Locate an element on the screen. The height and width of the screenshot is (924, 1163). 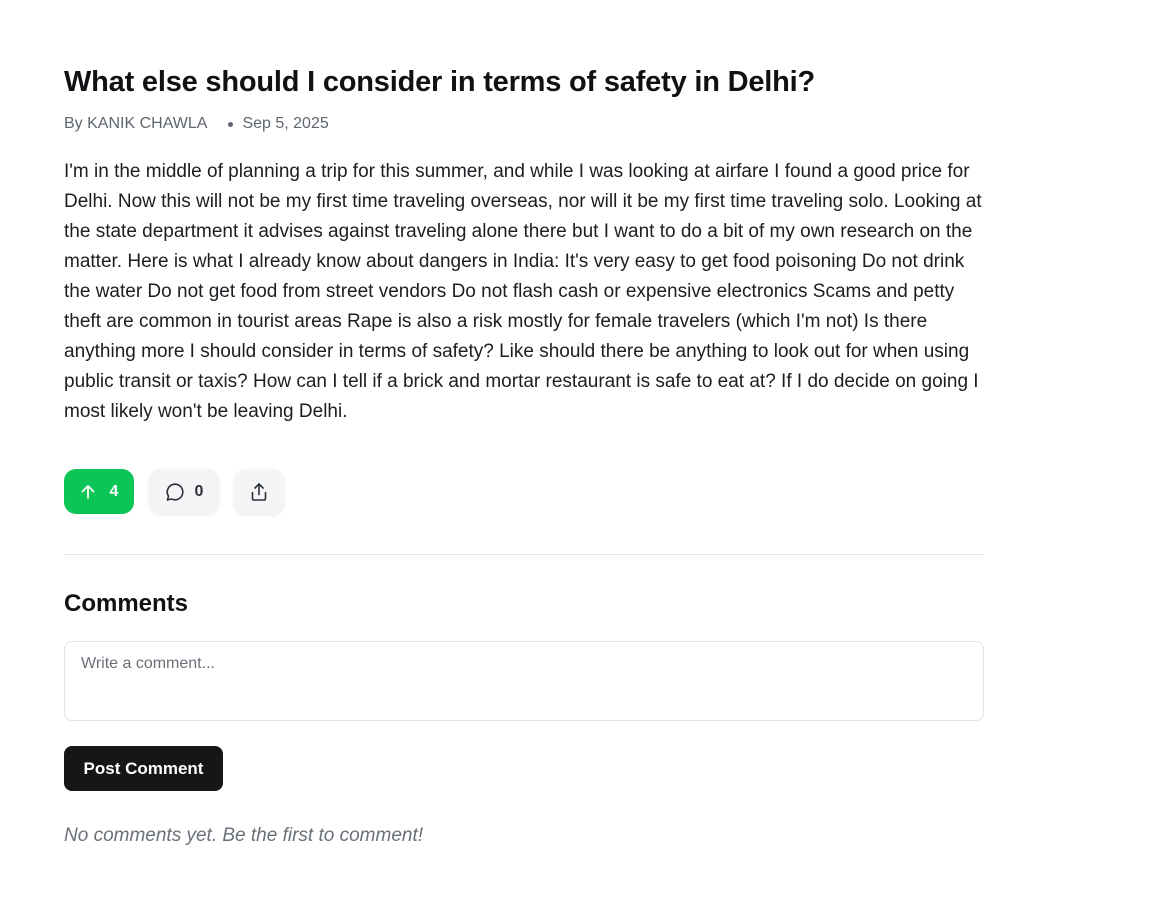
post-date: Sep 5, 2025 is located at coordinates (285, 123).